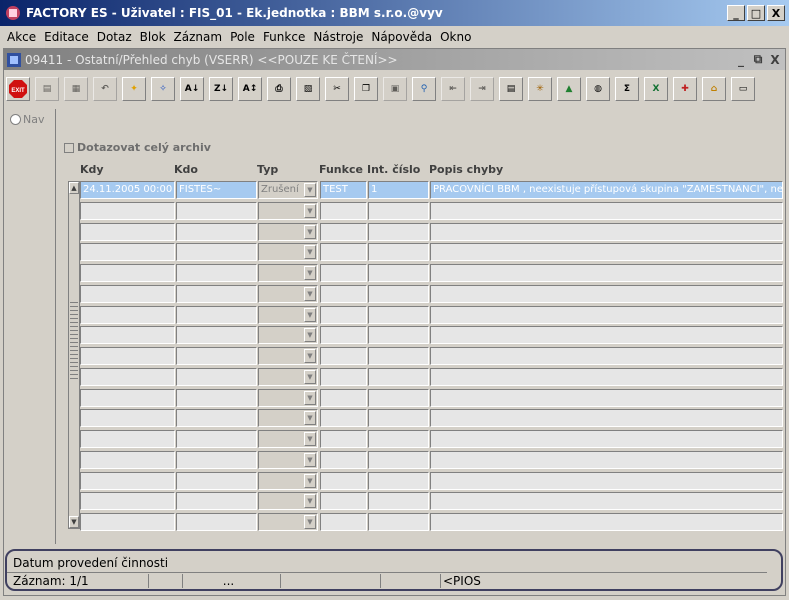 This screenshot has height=600, width=789. I want to click on vertical-scrollbar: ▲ ▼, so click(74, 355).